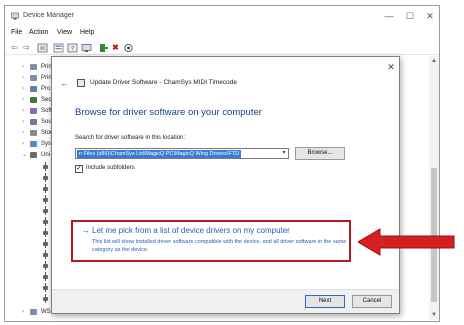 The image size is (464, 325). I want to click on menu-help: Help, so click(87, 32).